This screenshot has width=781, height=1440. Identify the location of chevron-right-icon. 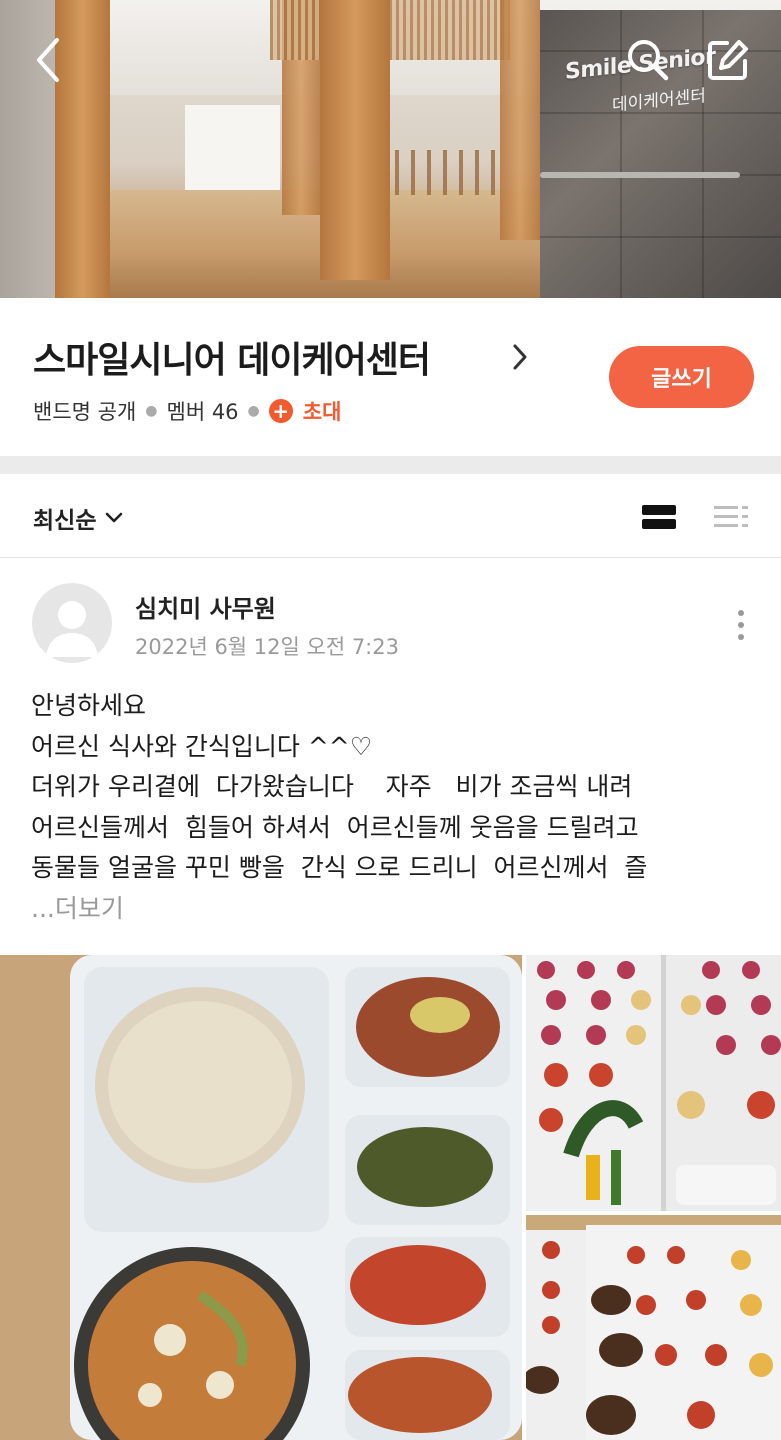
(520, 357).